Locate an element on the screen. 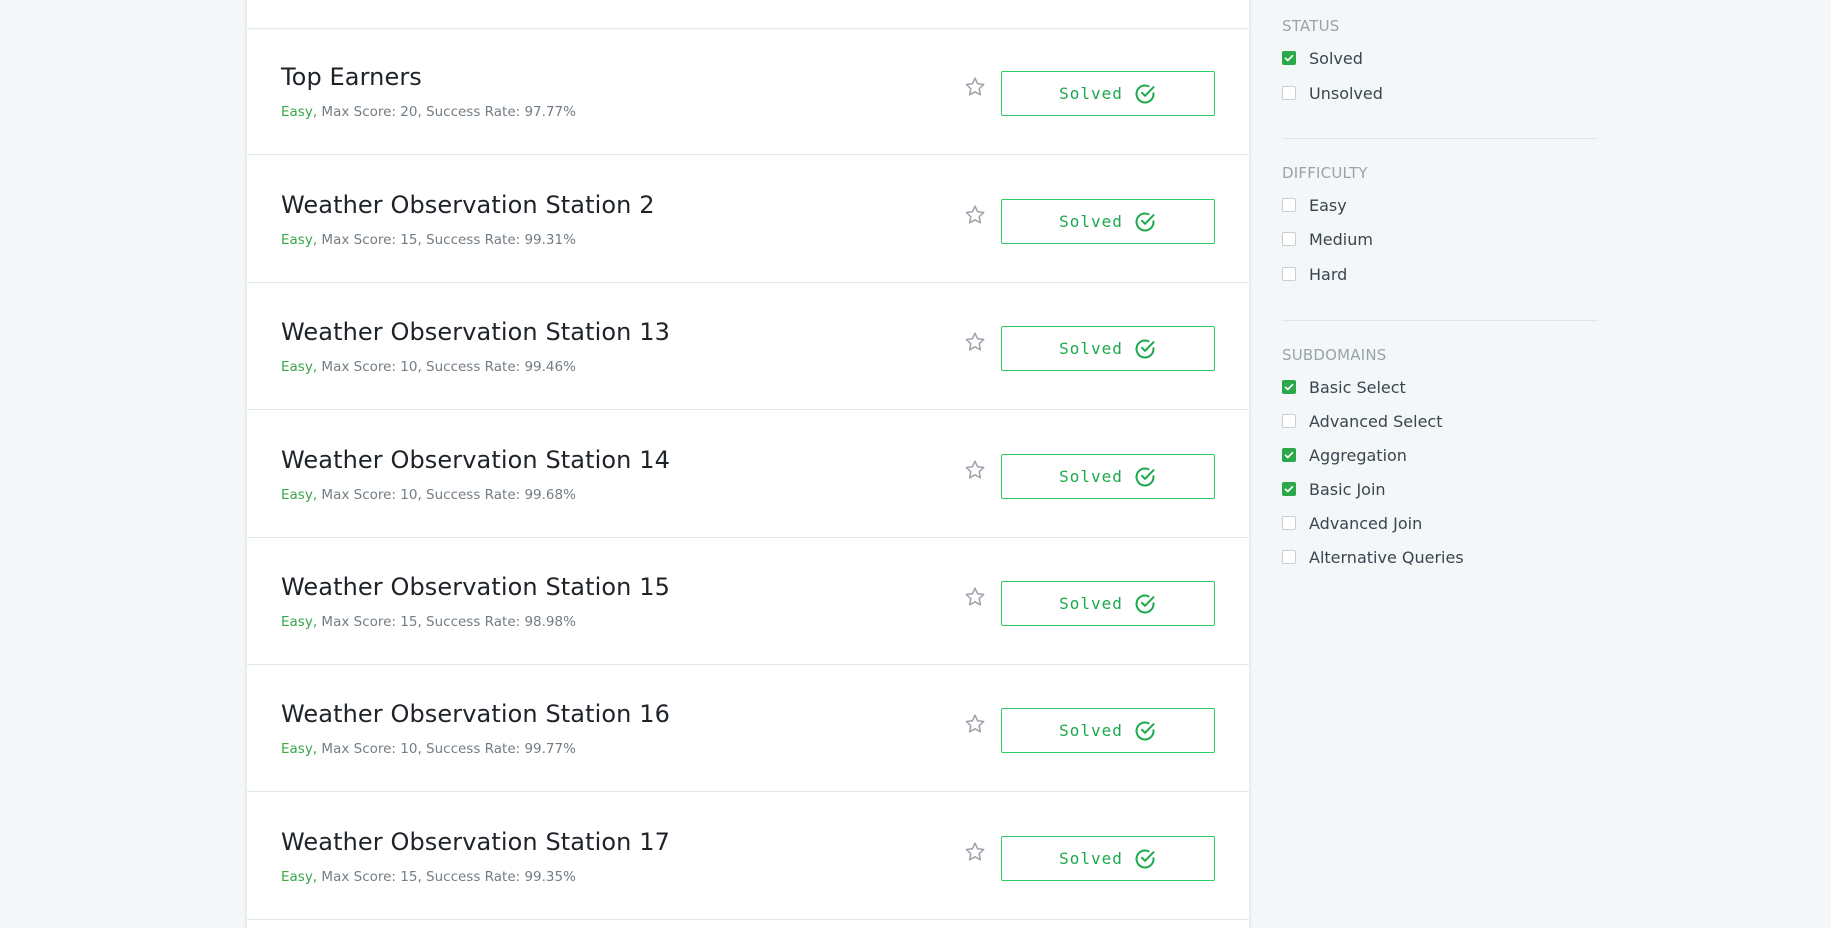 Image resolution: width=1831 pixels, height=928 pixels. challenge-title: Weather Observation Station 2 is located at coordinates (468, 205).